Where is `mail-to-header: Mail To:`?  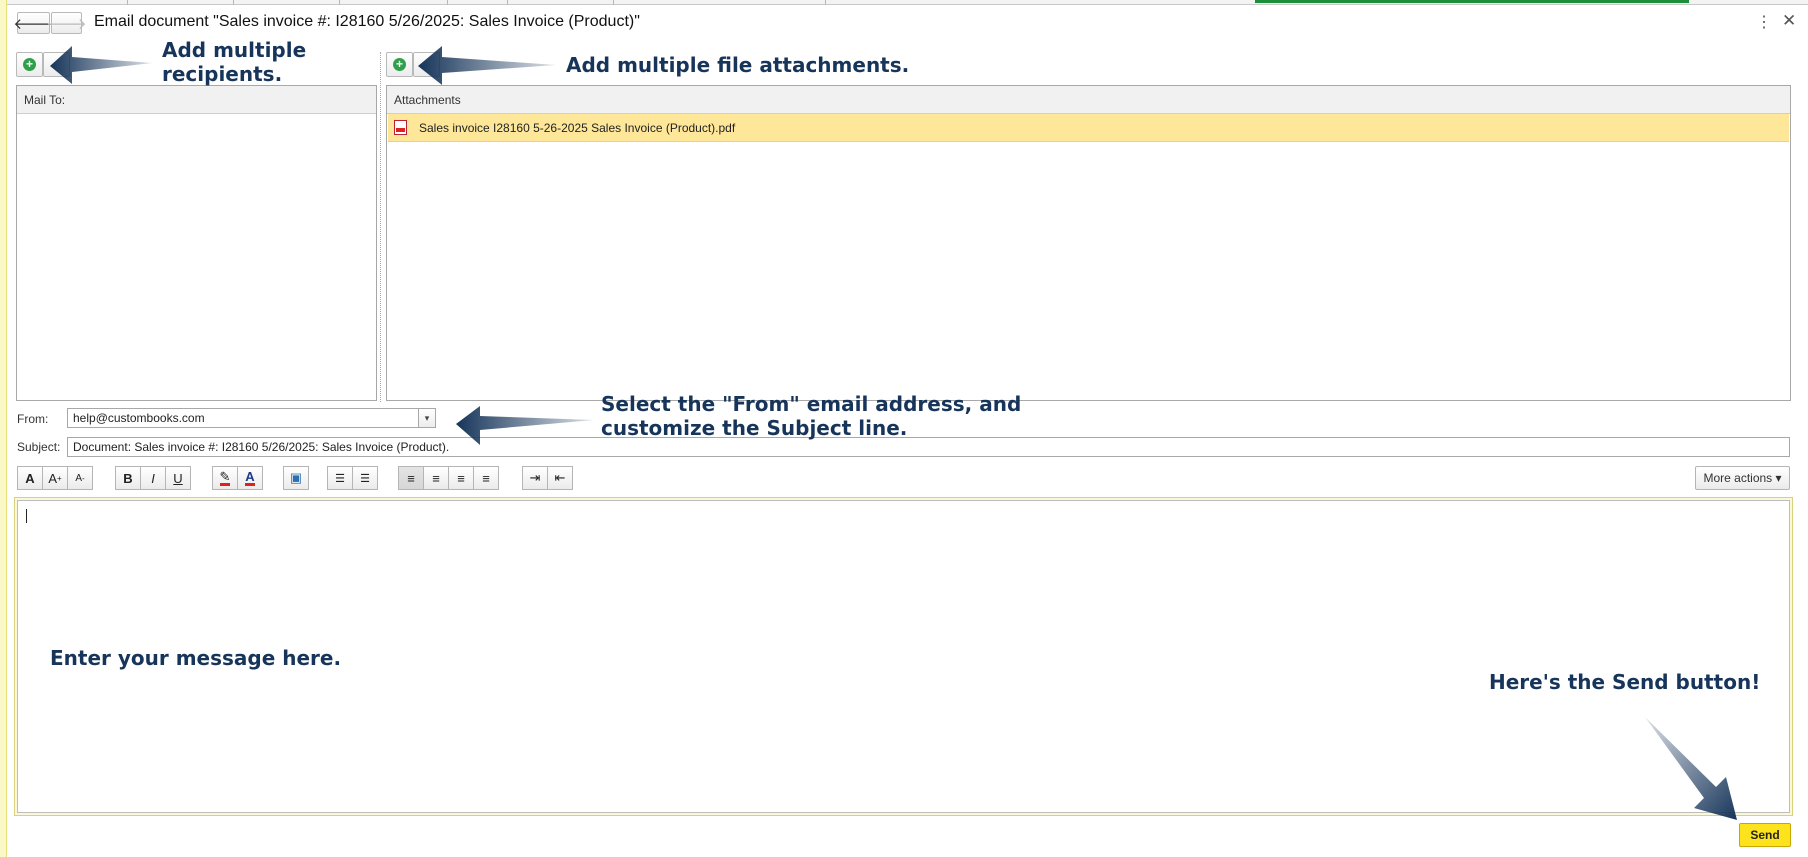 mail-to-header: Mail To: is located at coordinates (196, 100).